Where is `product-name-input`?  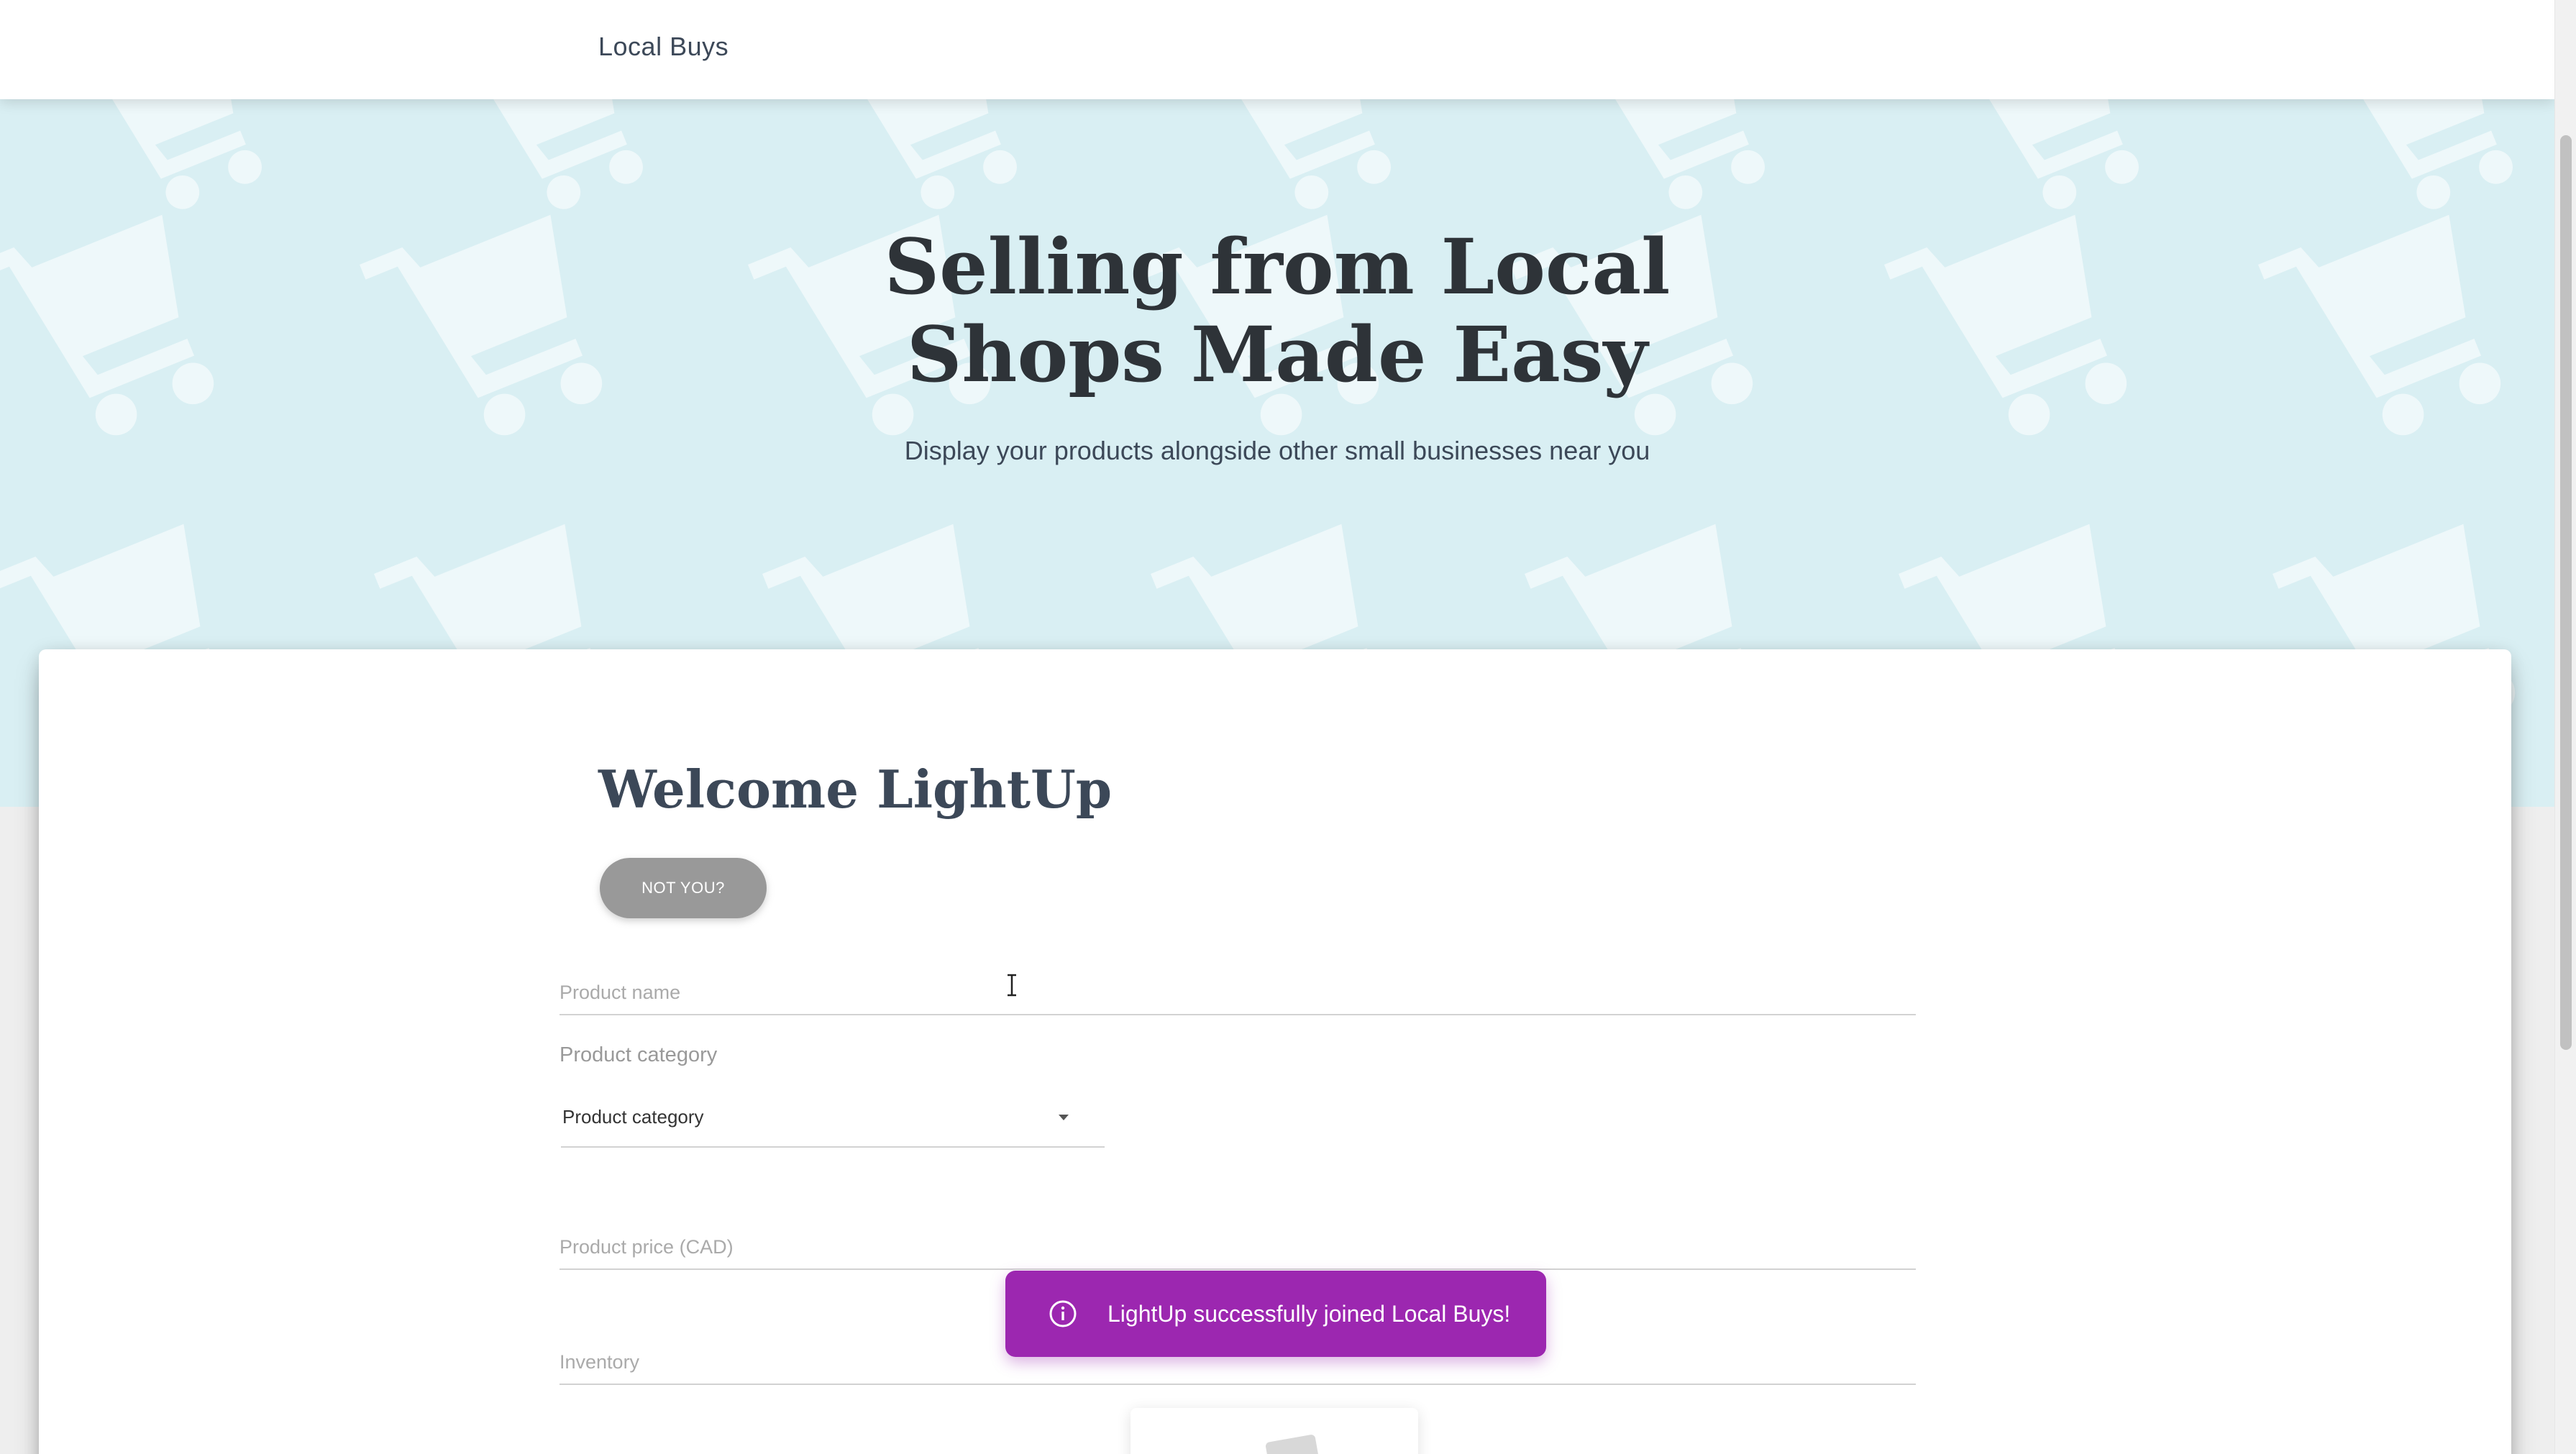
product-name-input is located at coordinates (1237, 990).